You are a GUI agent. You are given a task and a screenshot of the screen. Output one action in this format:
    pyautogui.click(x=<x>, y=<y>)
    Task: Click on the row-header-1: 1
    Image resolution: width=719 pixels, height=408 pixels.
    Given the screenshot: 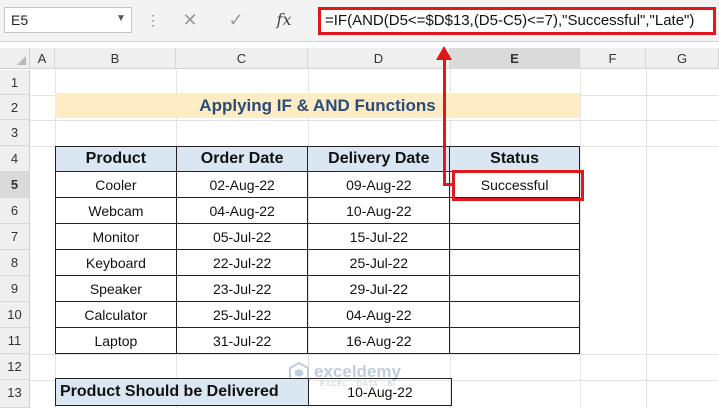 What is the action you would take?
    pyautogui.click(x=15, y=82)
    